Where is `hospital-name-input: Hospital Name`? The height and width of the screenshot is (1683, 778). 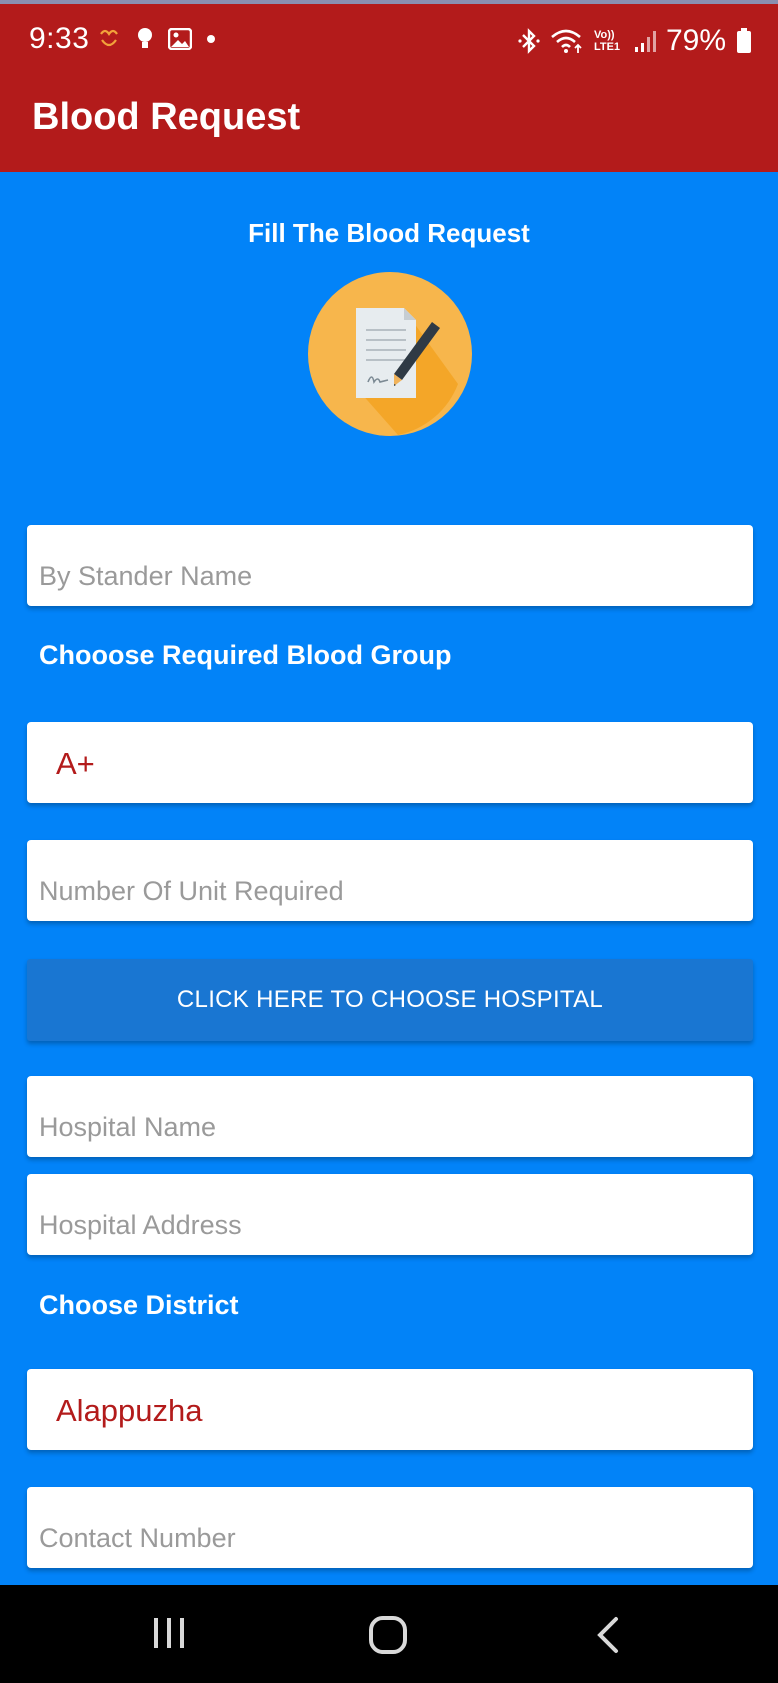
hospital-name-input: Hospital Name is located at coordinates (390, 1116).